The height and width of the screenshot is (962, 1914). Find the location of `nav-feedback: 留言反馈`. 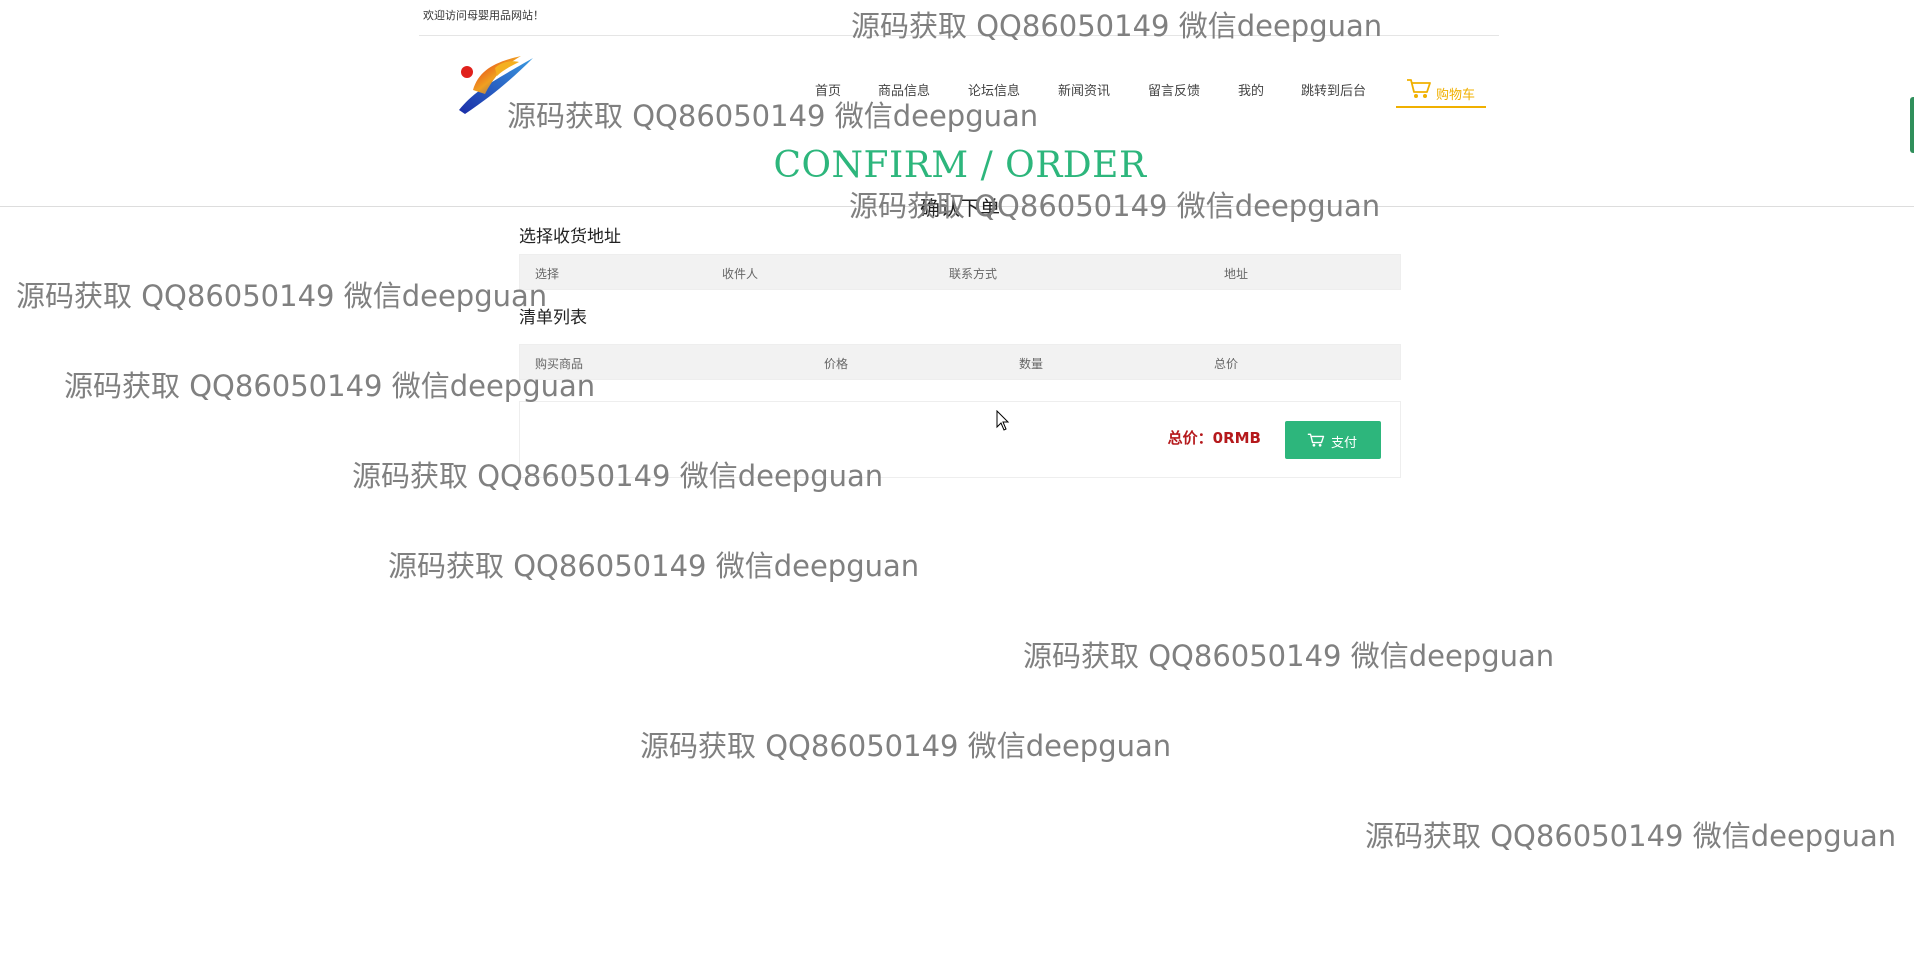

nav-feedback: 留言反馈 is located at coordinates (1174, 89).